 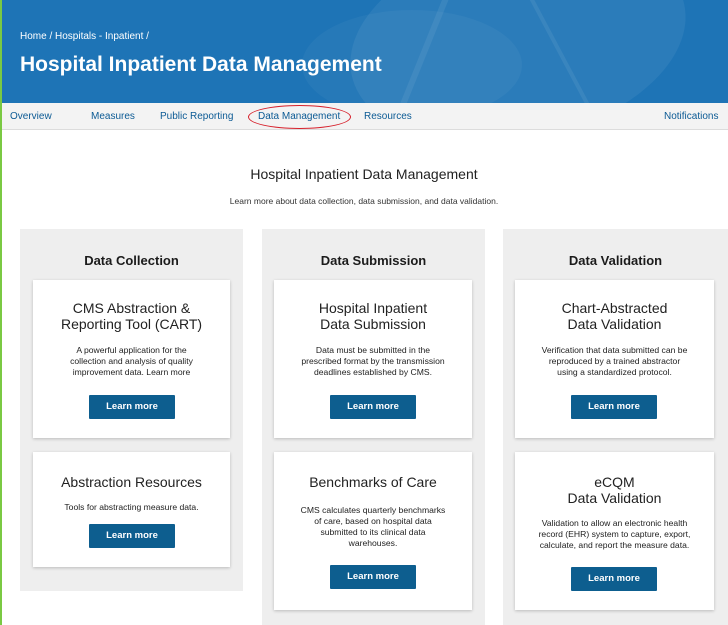 What do you see at coordinates (196, 116) in the screenshot?
I see `nav-item-public-reporting: Public Reporting` at bounding box center [196, 116].